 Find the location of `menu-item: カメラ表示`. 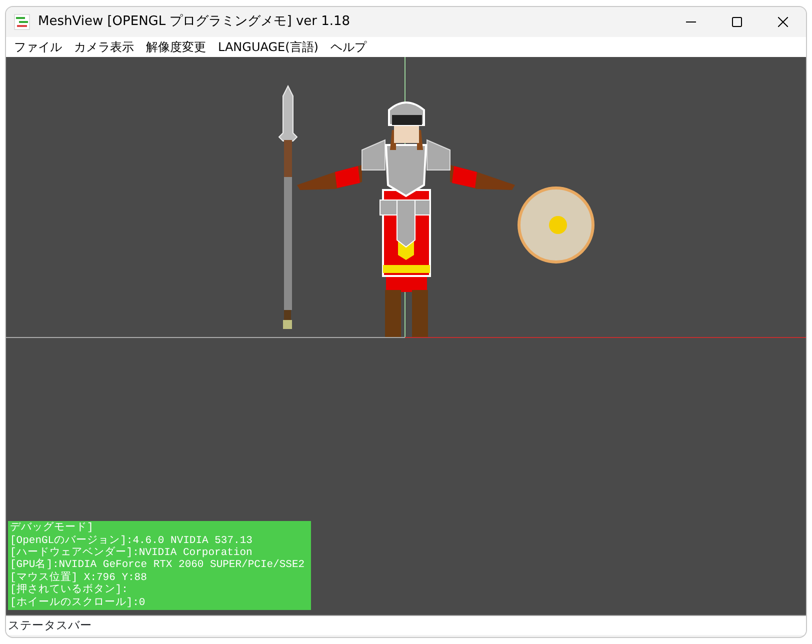

menu-item: カメラ表示 is located at coordinates (104, 47).